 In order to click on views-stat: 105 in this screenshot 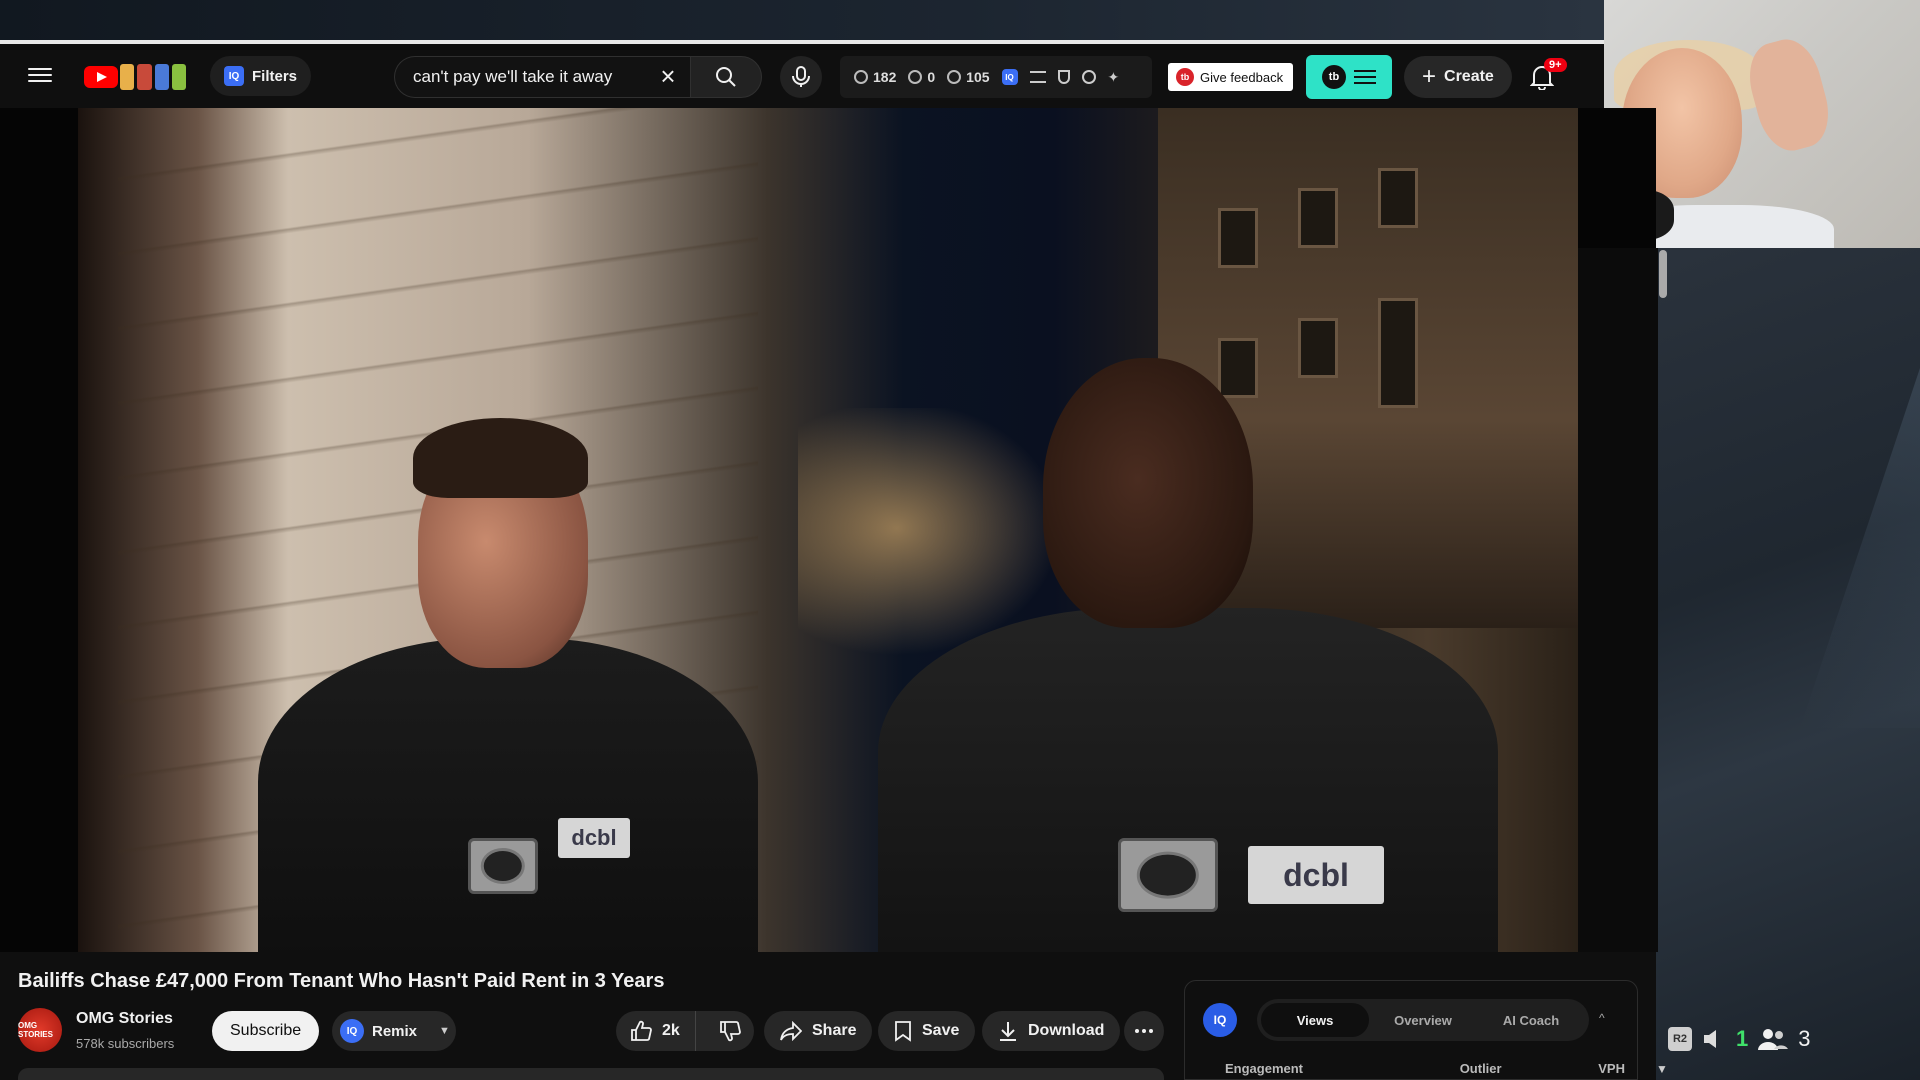, I will do `click(968, 77)`.